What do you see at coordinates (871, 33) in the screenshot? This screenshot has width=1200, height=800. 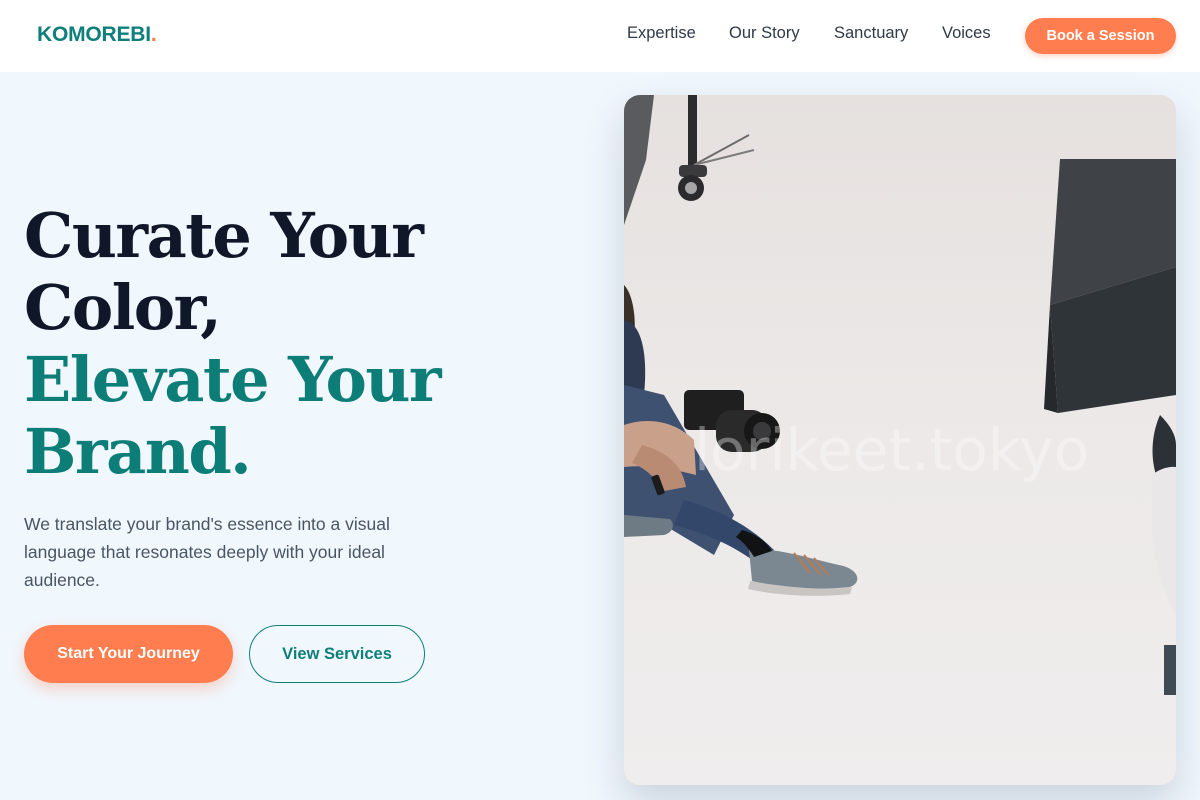 I see `nav-link-sanctuary: Sanctuary` at bounding box center [871, 33].